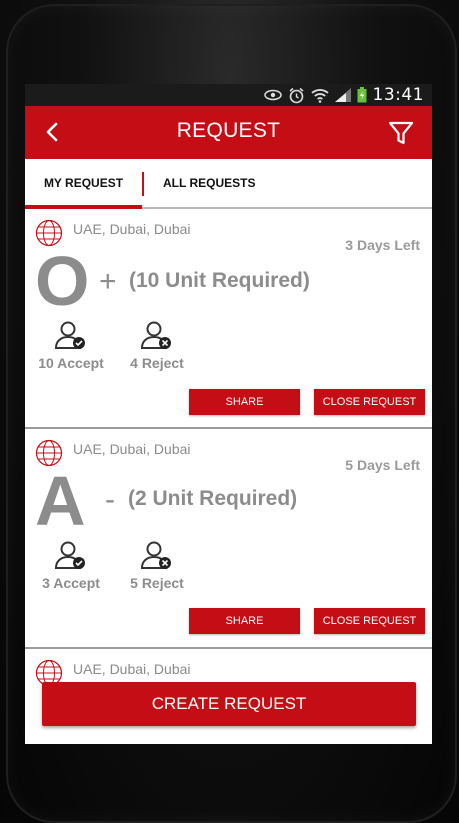 The width and height of the screenshot is (459, 823). What do you see at coordinates (213, 498) in the screenshot?
I see `units-required: (2 Unit Required)` at bounding box center [213, 498].